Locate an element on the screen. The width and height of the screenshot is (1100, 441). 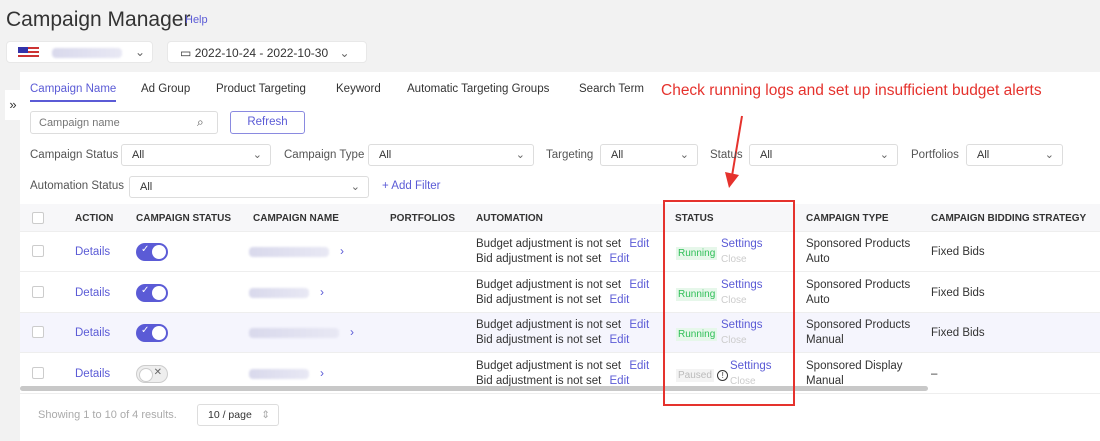
select-all-checkbox is located at coordinates (38, 218).